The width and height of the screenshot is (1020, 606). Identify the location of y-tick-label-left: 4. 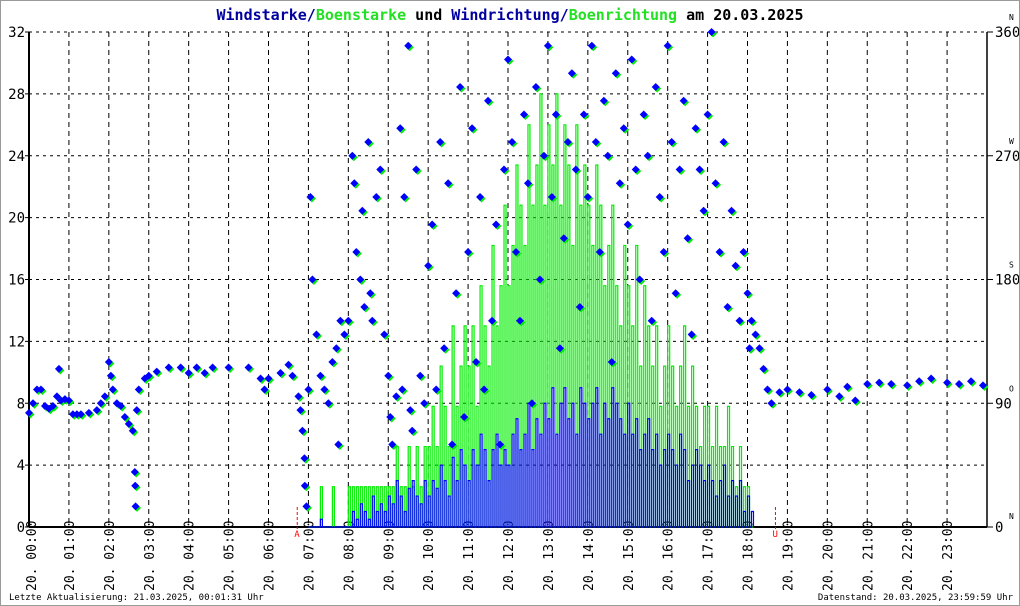
(21, 466).